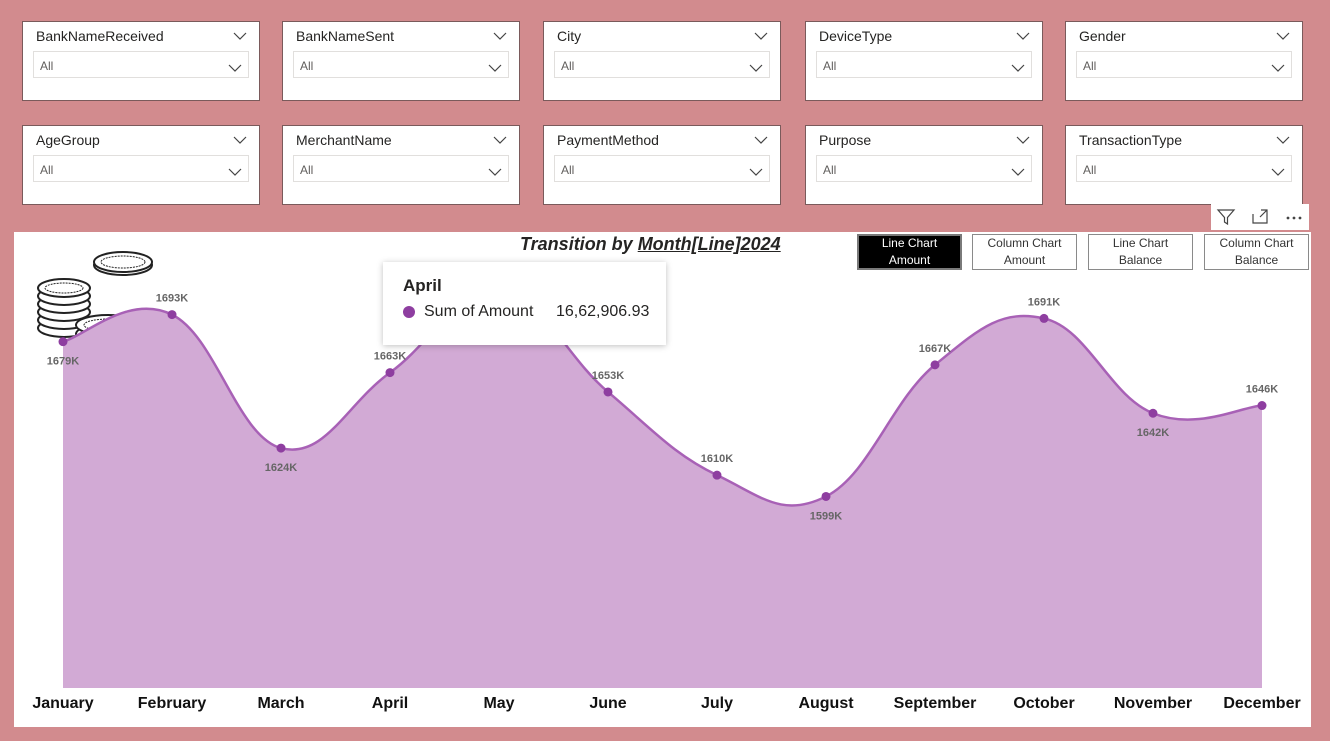 The height and width of the screenshot is (741, 1330). I want to click on data-point-april, so click(390, 373).